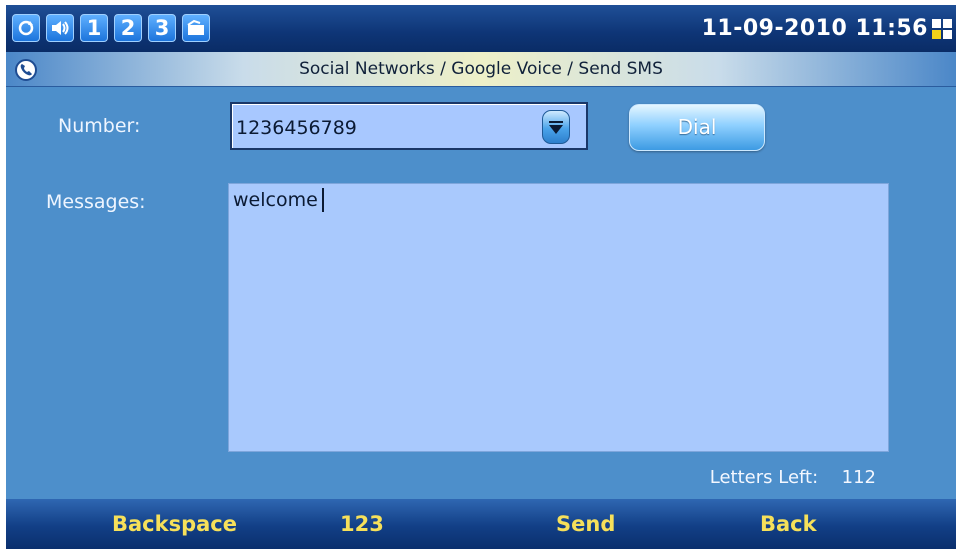  Describe the element at coordinates (162, 28) in the screenshot. I see `line-3-icon: 3` at that location.